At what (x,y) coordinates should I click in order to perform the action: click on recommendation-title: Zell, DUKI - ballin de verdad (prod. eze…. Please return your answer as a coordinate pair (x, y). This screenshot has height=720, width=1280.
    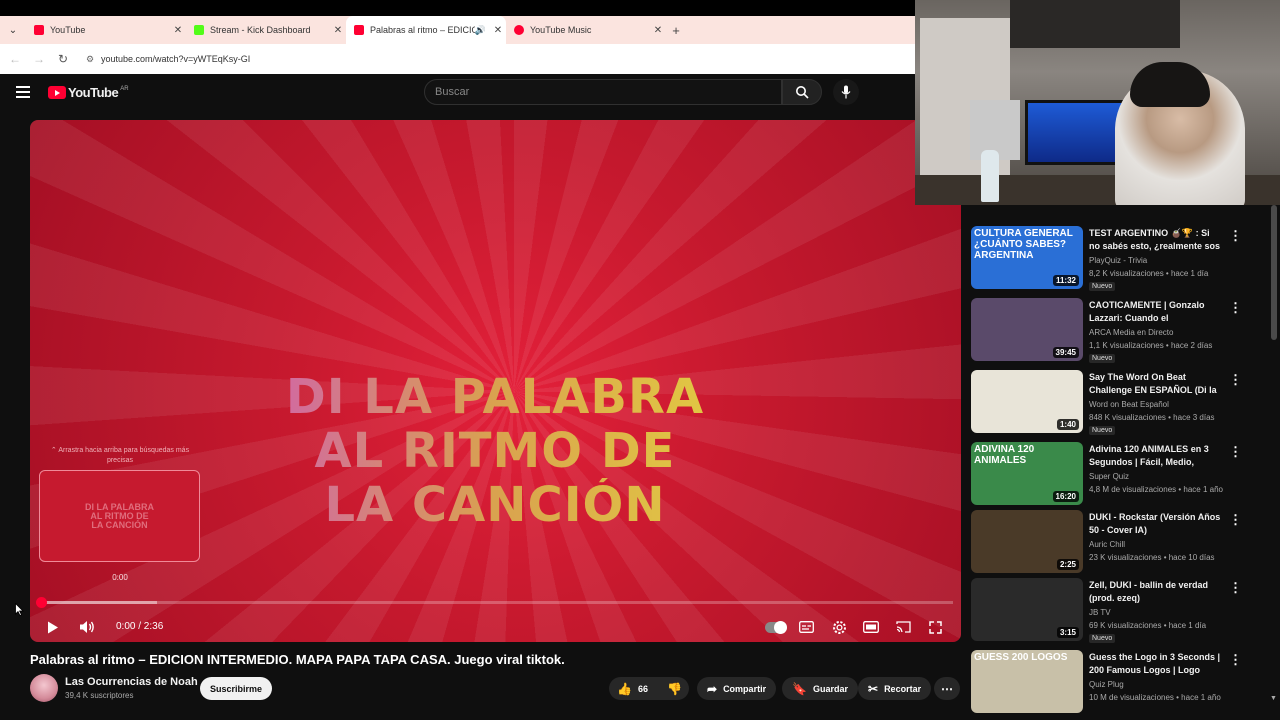
    Looking at the image, I should click on (1156, 592).